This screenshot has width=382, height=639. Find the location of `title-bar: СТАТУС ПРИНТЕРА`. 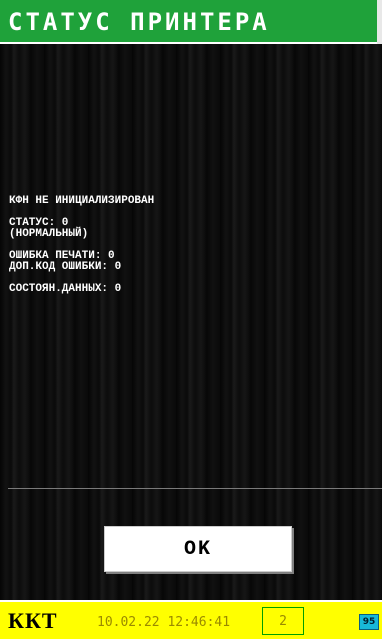

title-bar: СТАТУС ПРИНТЕРА is located at coordinates (191, 22).